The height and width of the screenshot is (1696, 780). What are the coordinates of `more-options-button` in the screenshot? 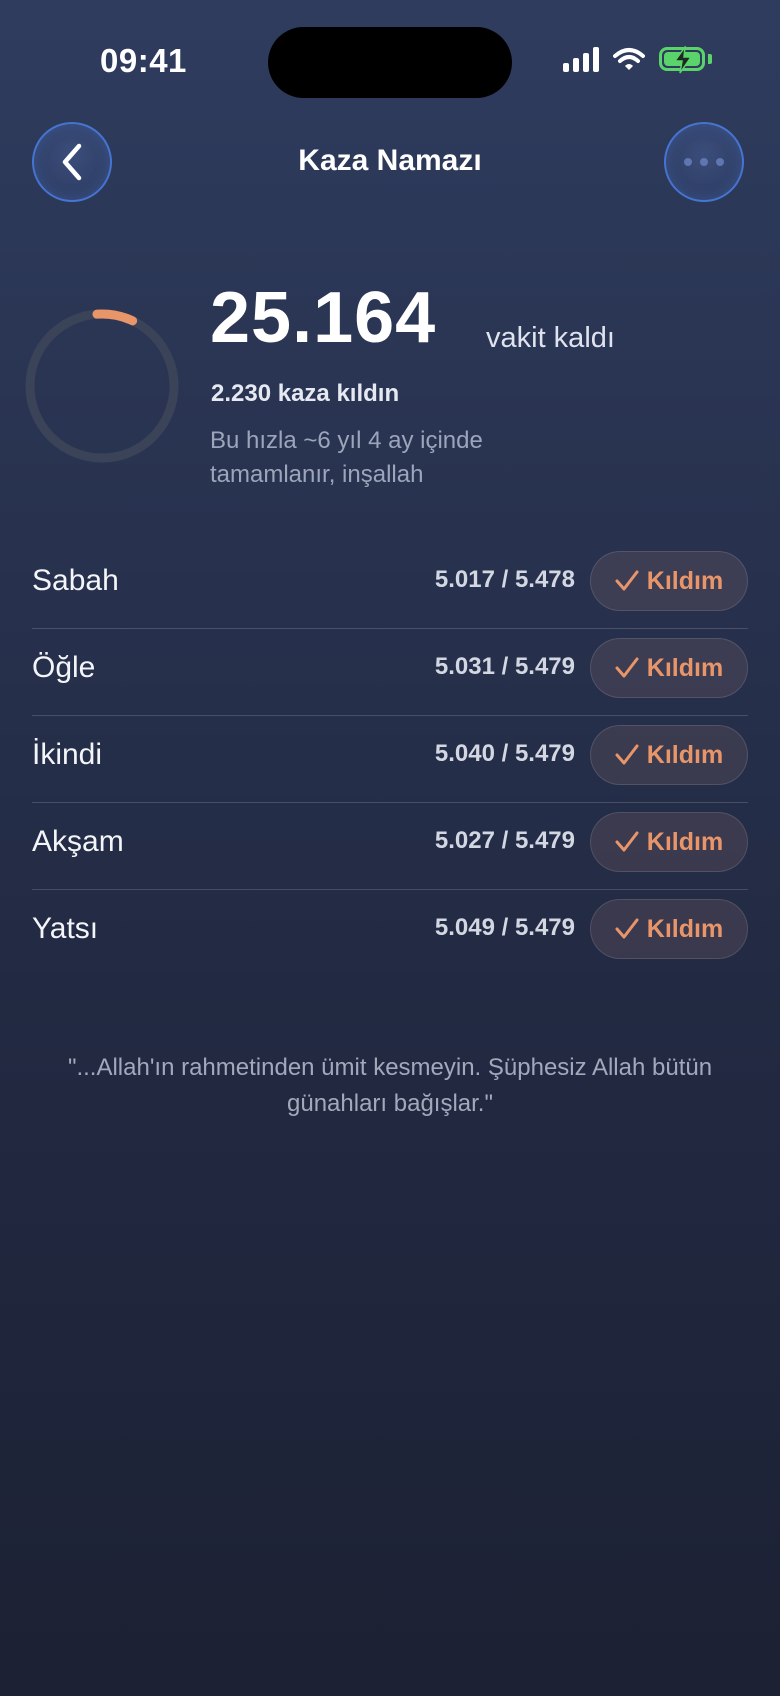 It's located at (704, 162).